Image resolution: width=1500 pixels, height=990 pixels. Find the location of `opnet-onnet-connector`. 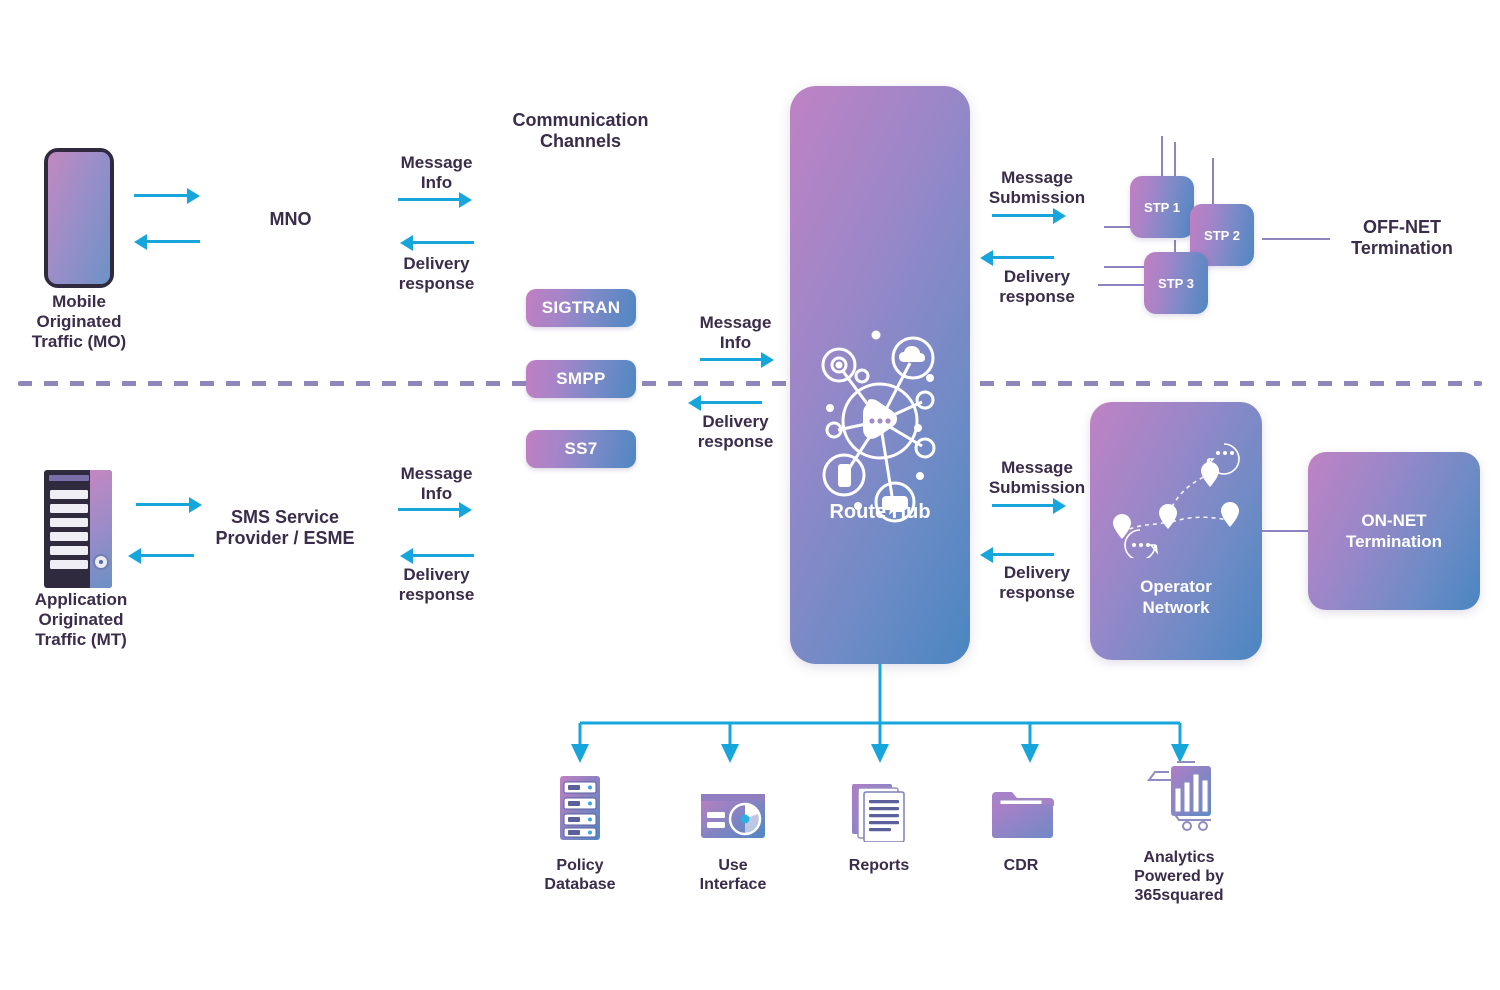

opnet-onnet-connector is located at coordinates (1286, 531).